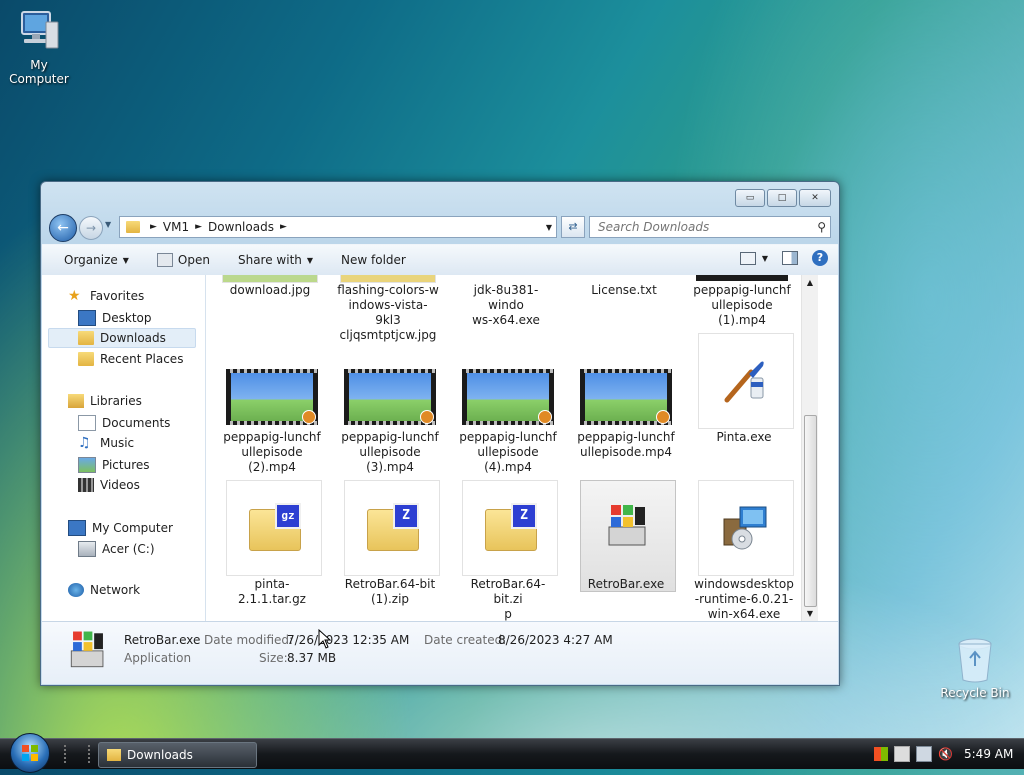 This screenshot has height=775, width=1024. Describe the element at coordinates (117, 296) in the screenshot. I see `nav-label: Favorites` at that location.